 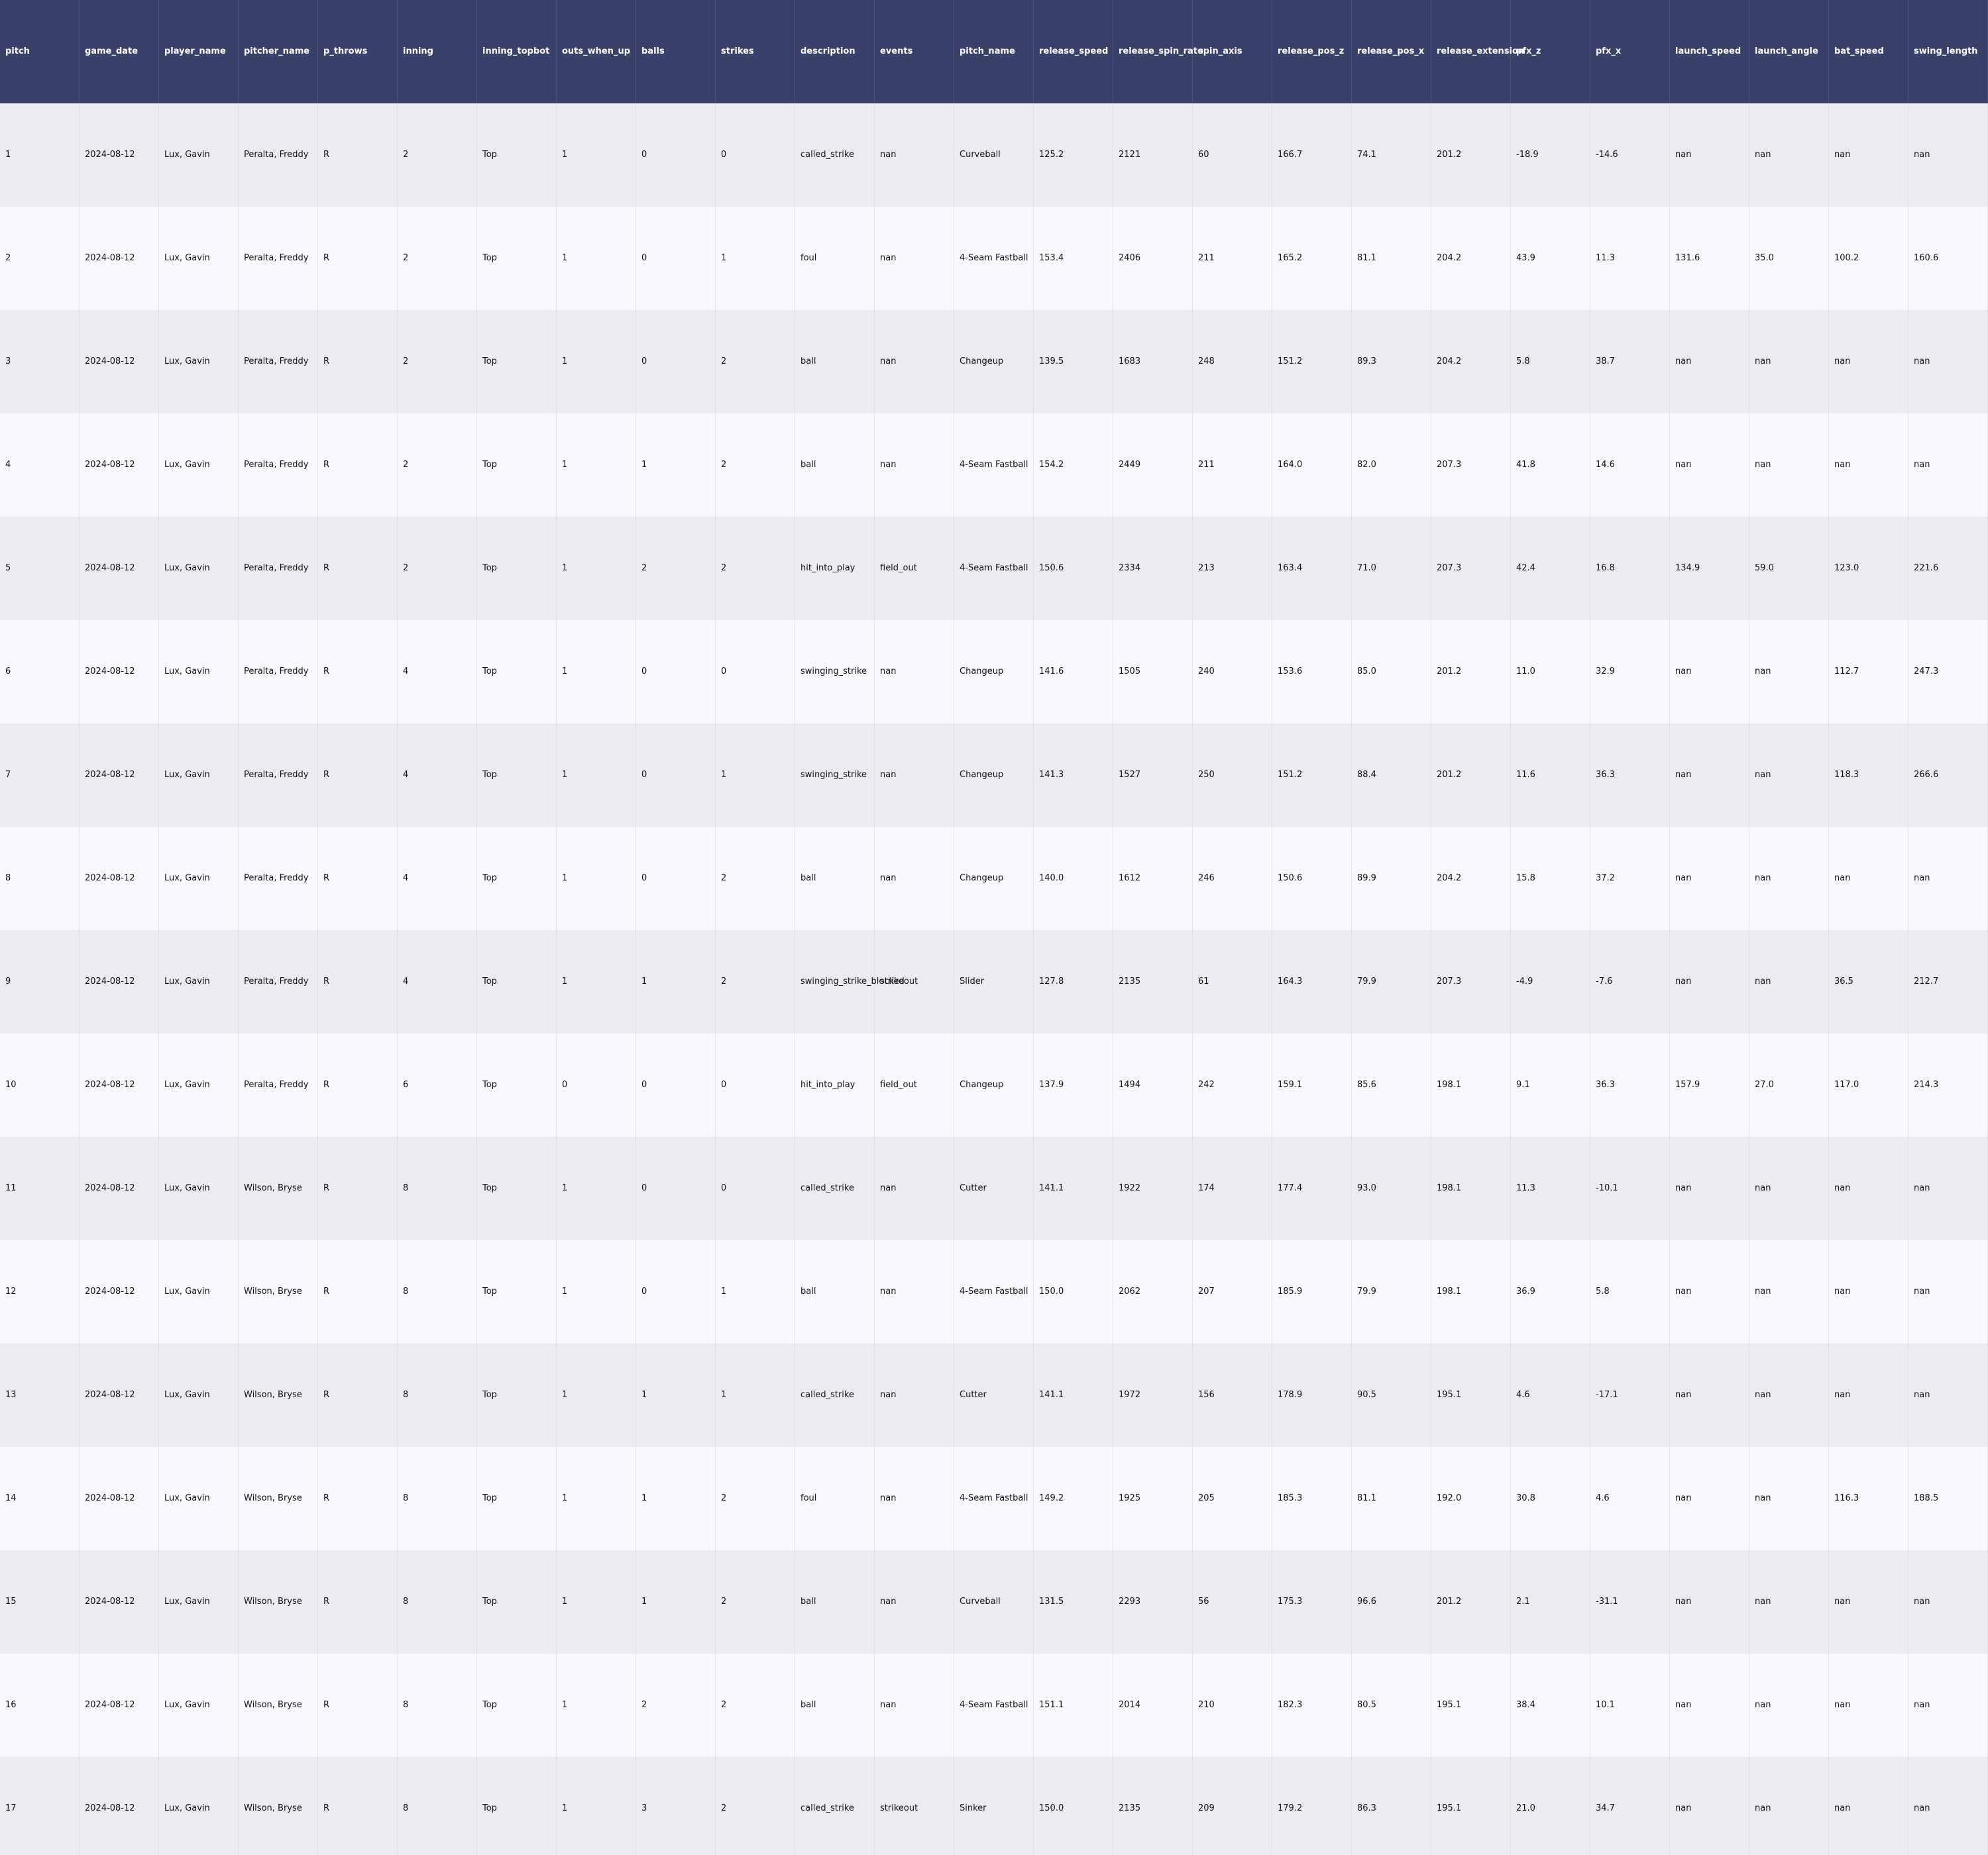 What do you see at coordinates (1630, 1806) in the screenshot?
I see `table-cell: 34.7` at bounding box center [1630, 1806].